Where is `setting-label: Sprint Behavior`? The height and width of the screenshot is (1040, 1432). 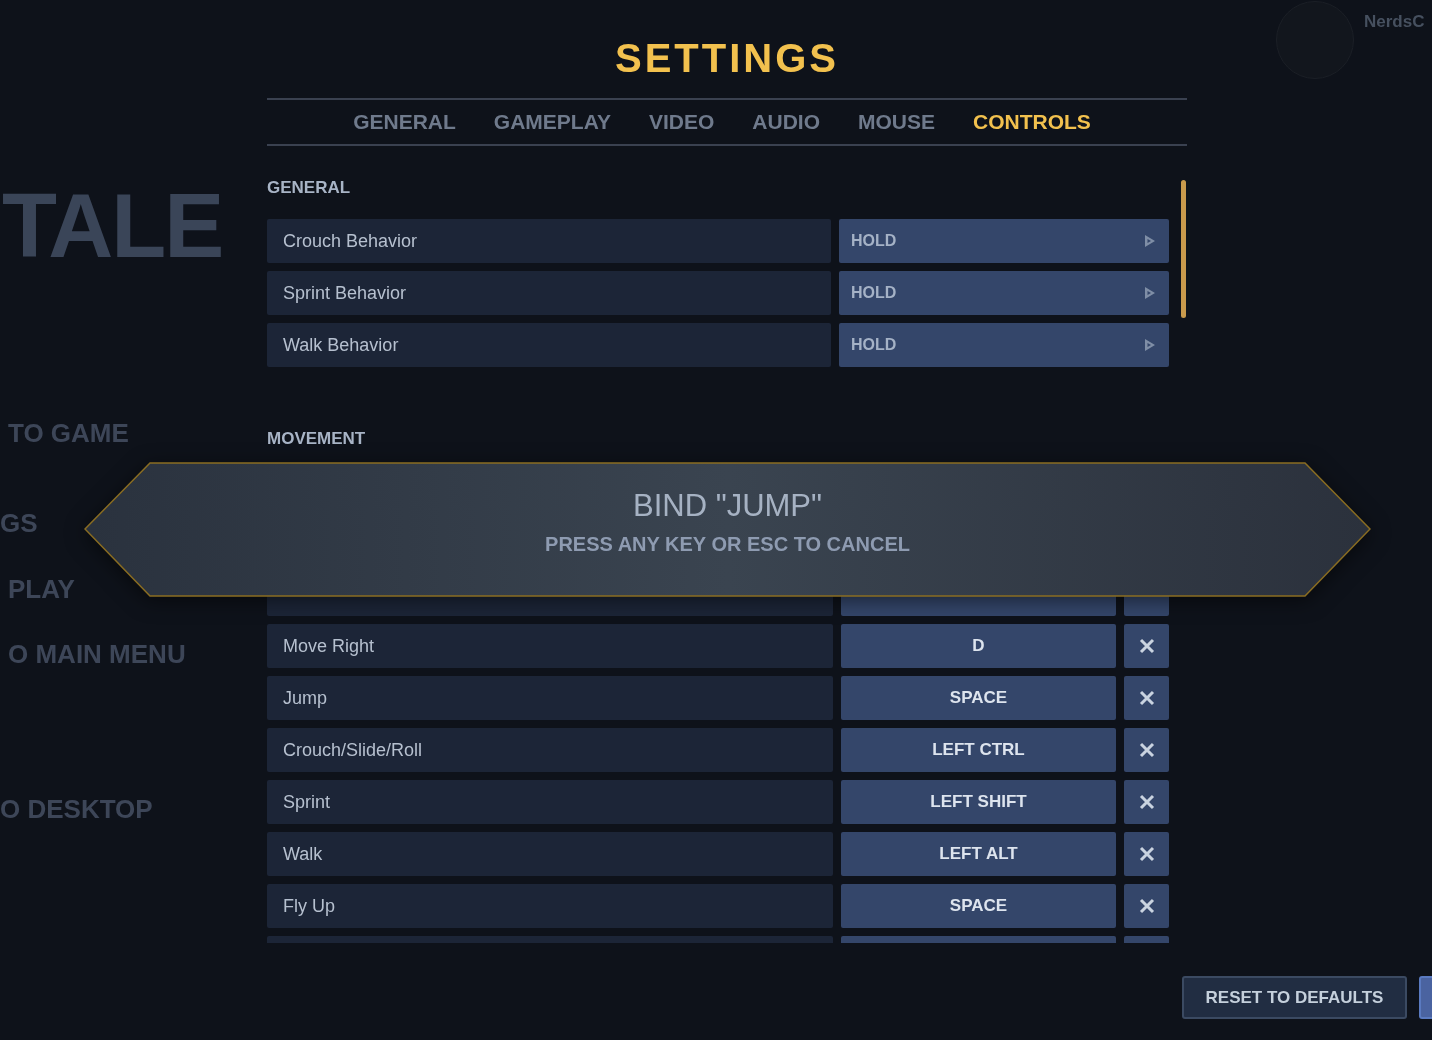
setting-label: Sprint Behavior is located at coordinates (549, 293).